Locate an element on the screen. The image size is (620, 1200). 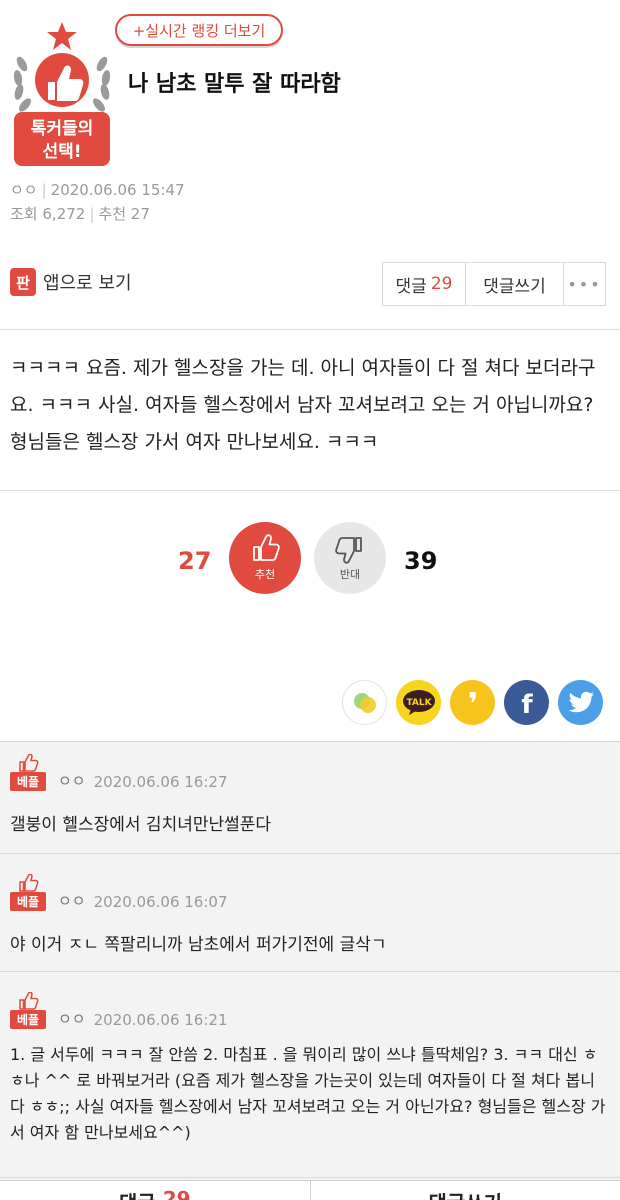
pann-app-icon: 판 is located at coordinates (23, 282).